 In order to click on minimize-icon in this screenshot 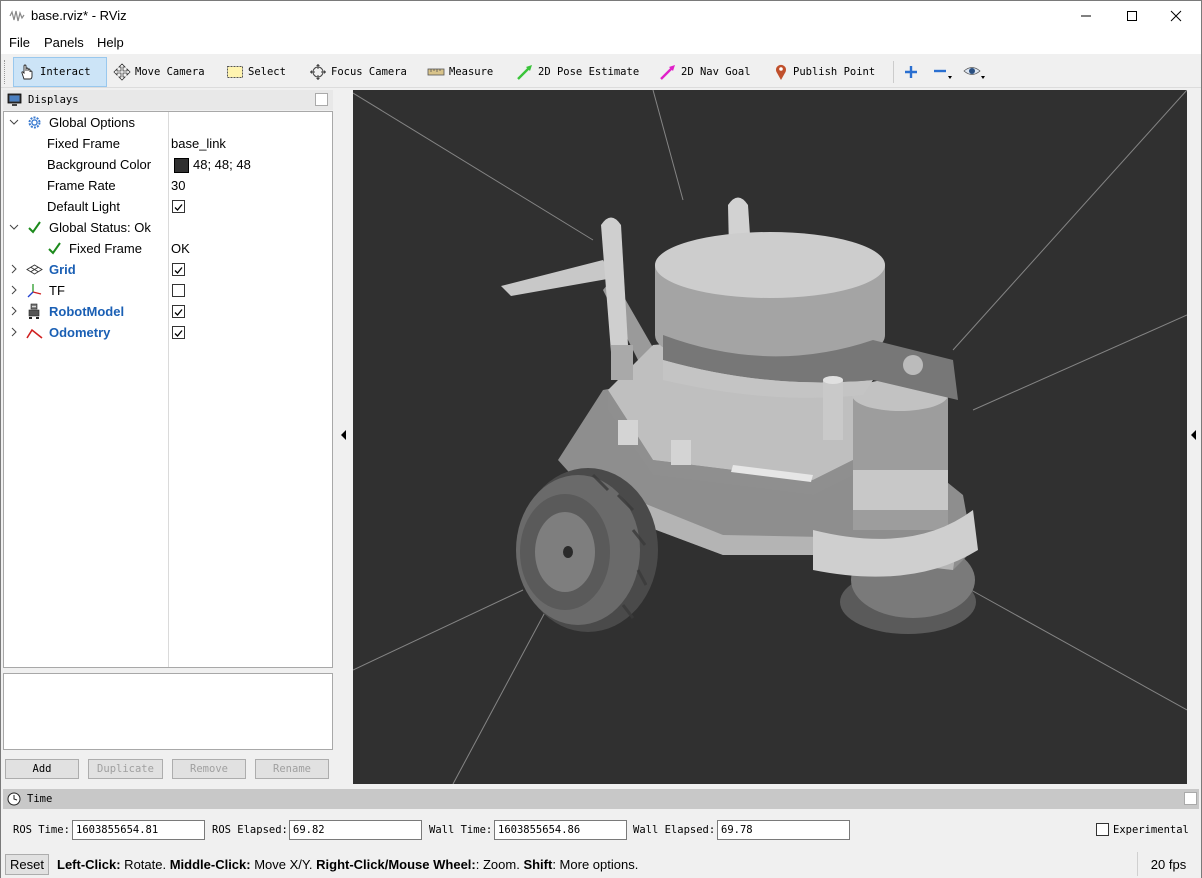, I will do `click(1086, 16)`.